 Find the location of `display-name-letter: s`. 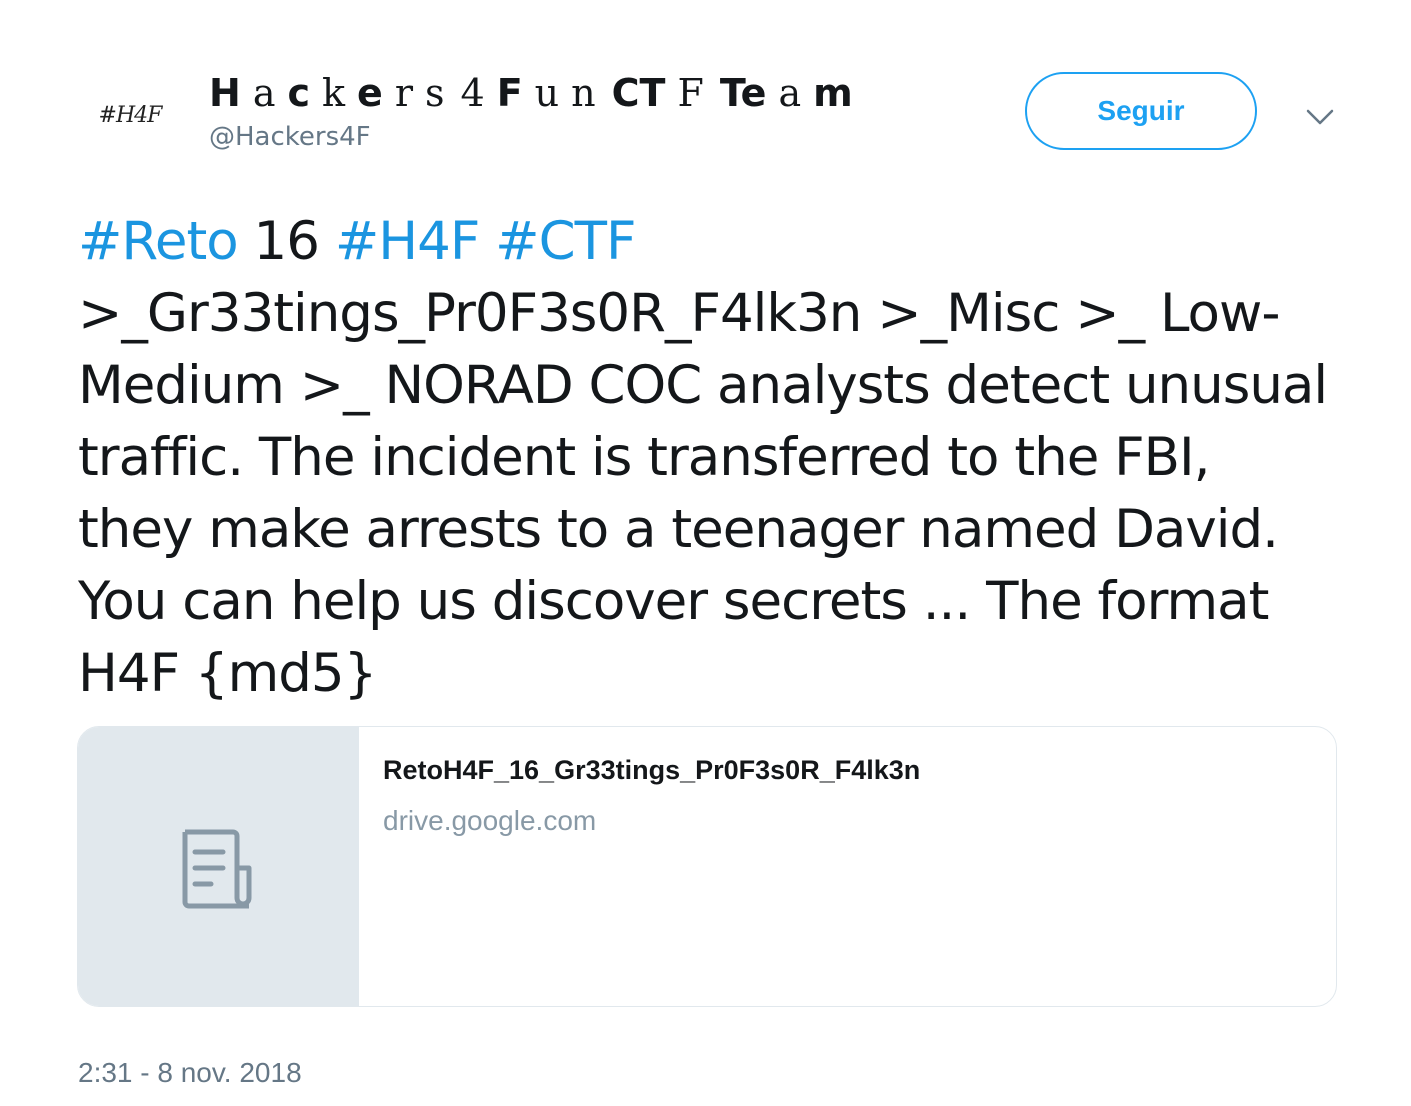

display-name-letter: s is located at coordinates (434, 93).